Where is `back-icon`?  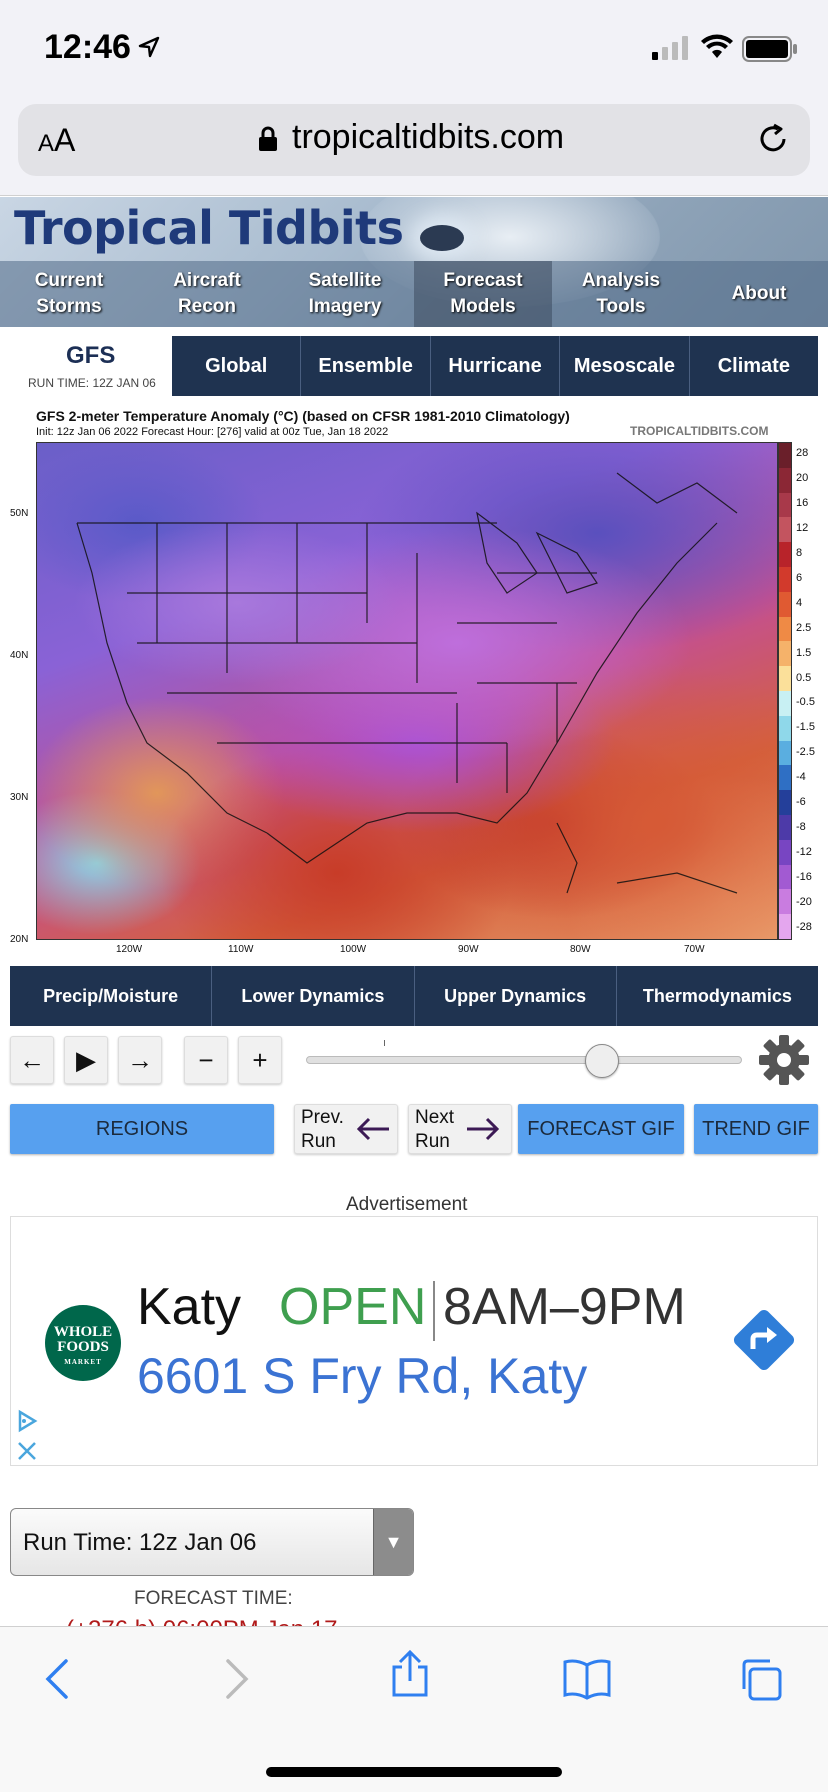 back-icon is located at coordinates (58, 1679).